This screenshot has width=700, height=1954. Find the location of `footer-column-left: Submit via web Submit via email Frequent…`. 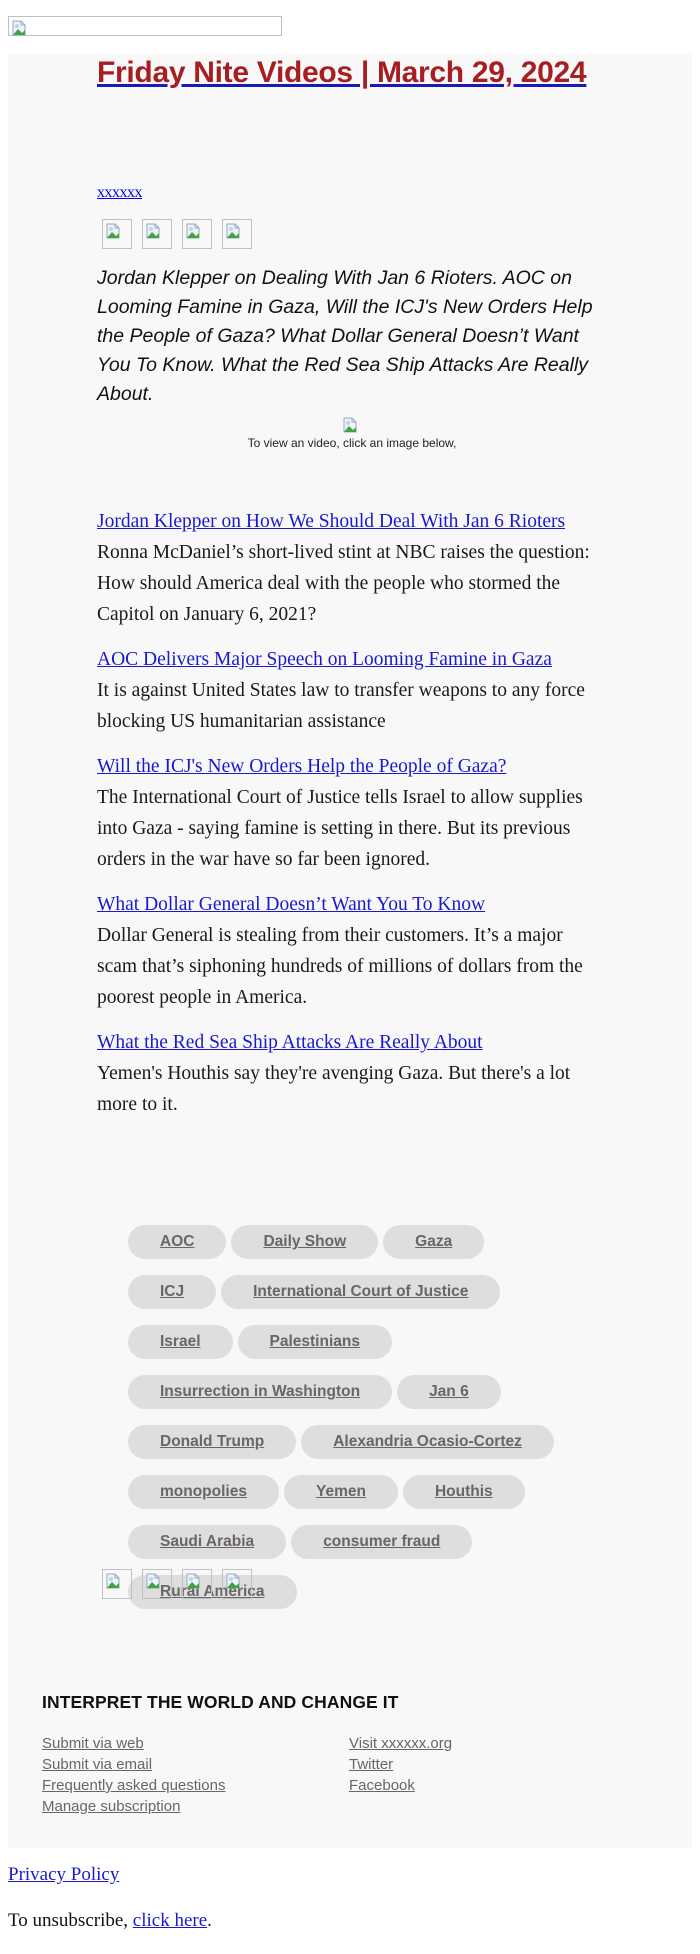

footer-column-left: Submit via web Submit via email Frequent… is located at coordinates (195, 1775).